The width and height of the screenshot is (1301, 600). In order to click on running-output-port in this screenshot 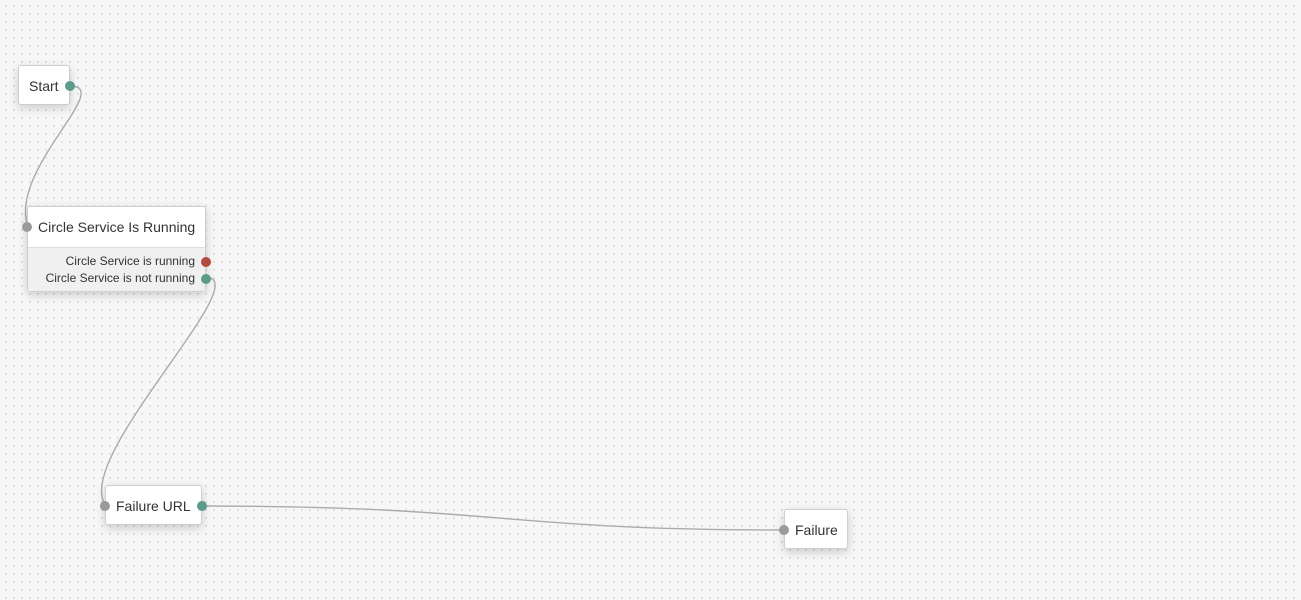, I will do `click(206, 262)`.